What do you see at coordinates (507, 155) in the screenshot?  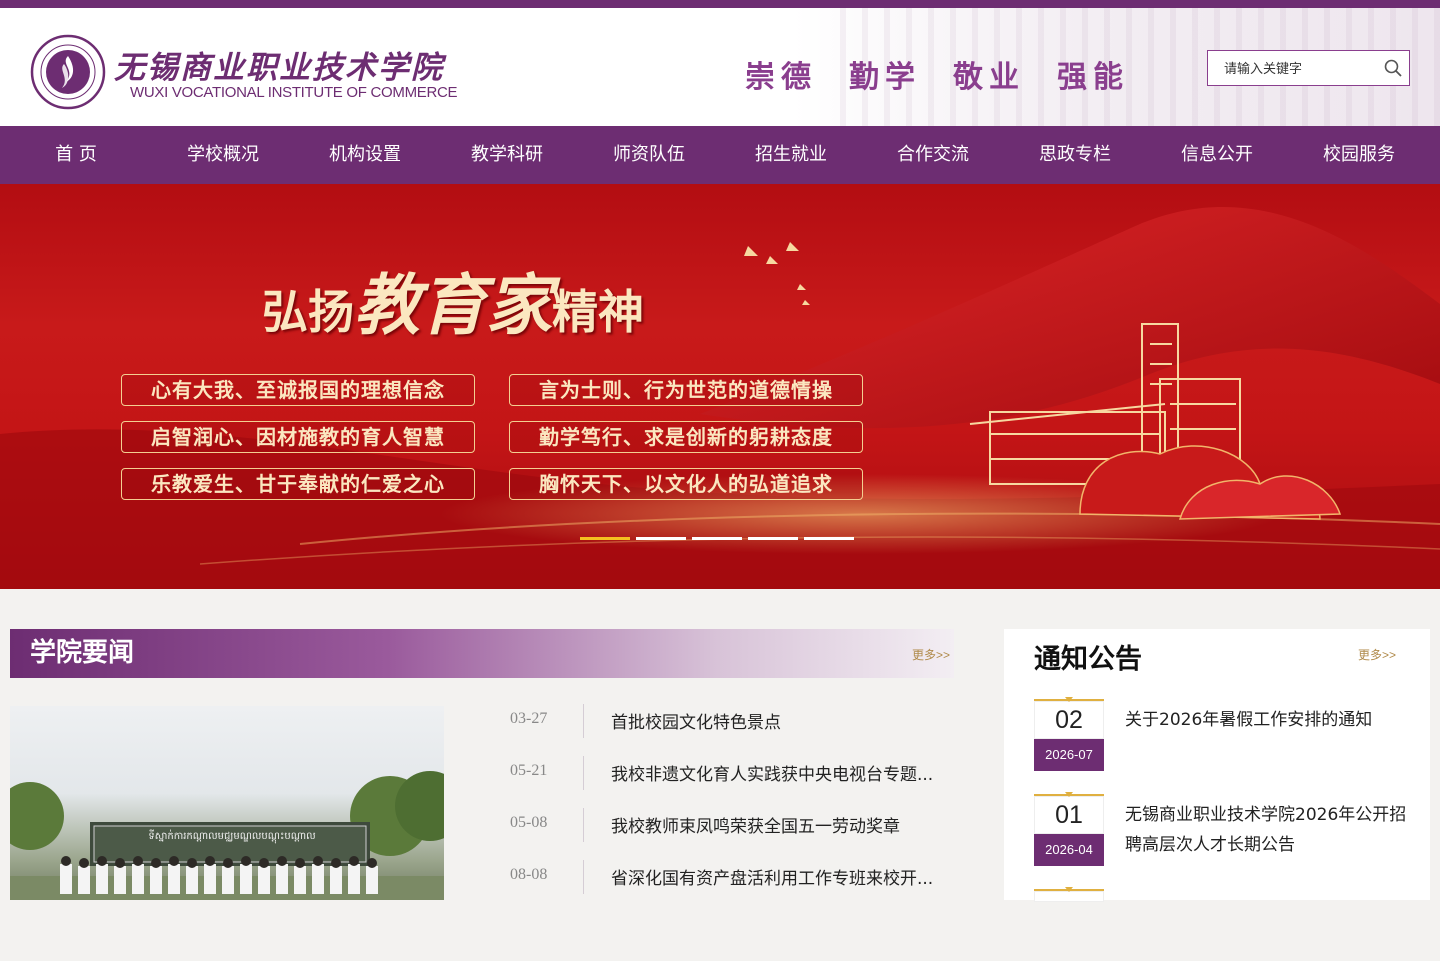 I see `nav-item-research: 教学科研` at bounding box center [507, 155].